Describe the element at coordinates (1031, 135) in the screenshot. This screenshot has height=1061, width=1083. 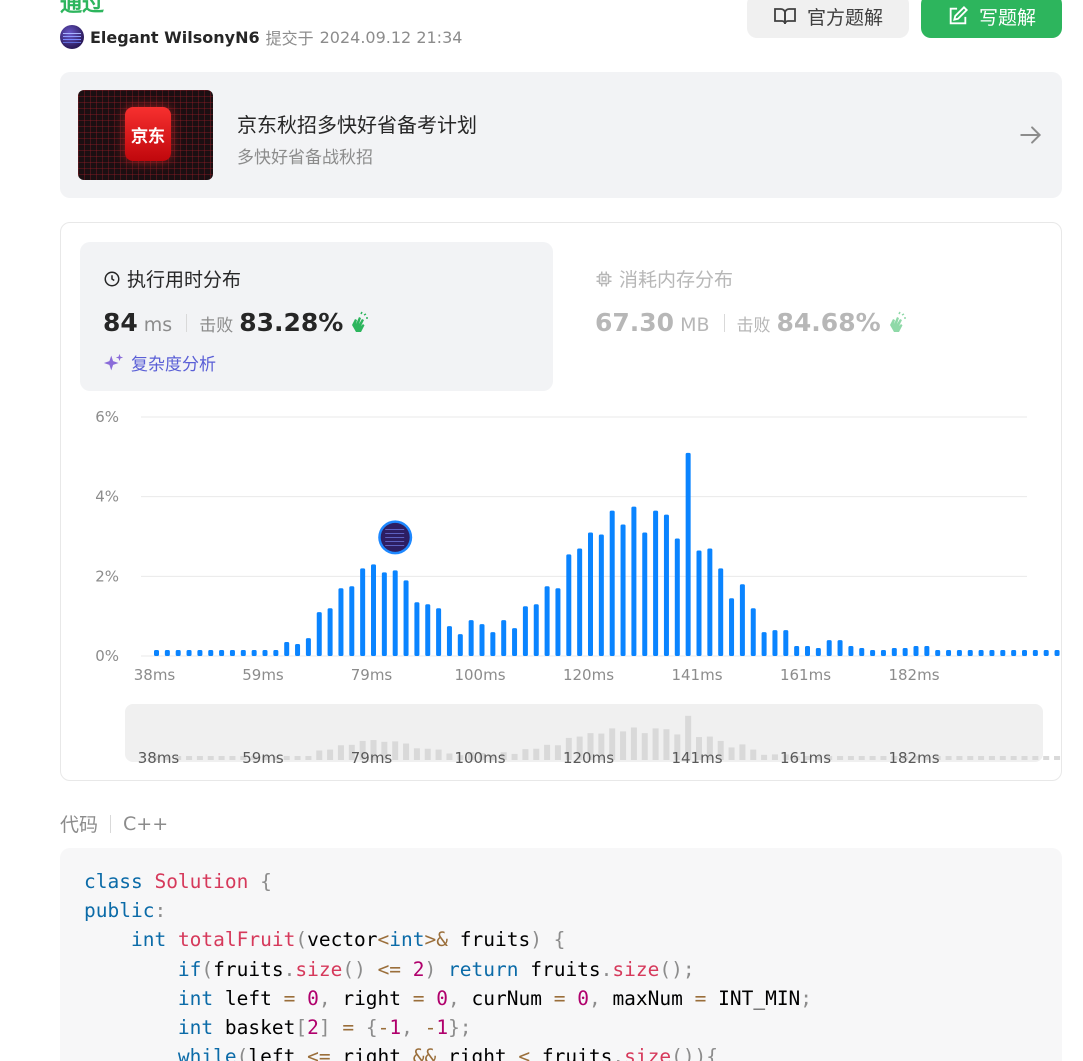
I see `arrow-right-icon` at that location.